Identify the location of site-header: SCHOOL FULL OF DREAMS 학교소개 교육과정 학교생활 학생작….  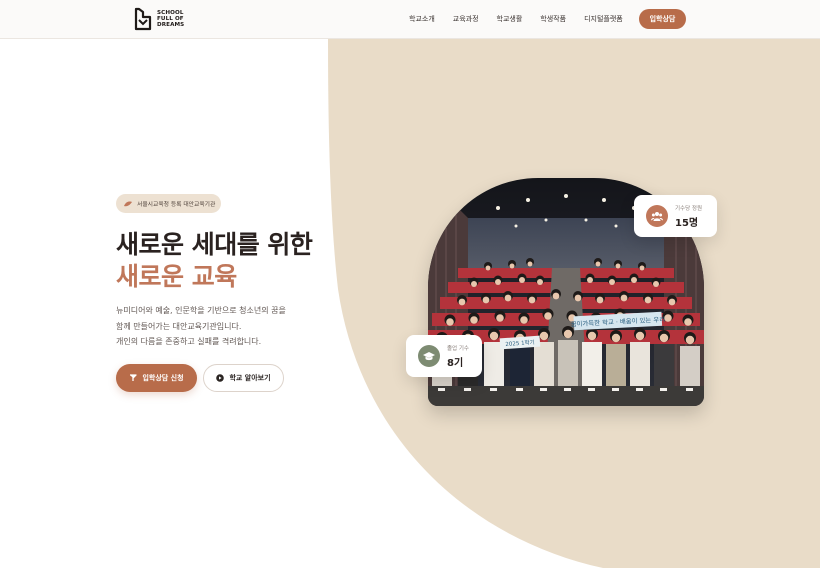
(410, 19).